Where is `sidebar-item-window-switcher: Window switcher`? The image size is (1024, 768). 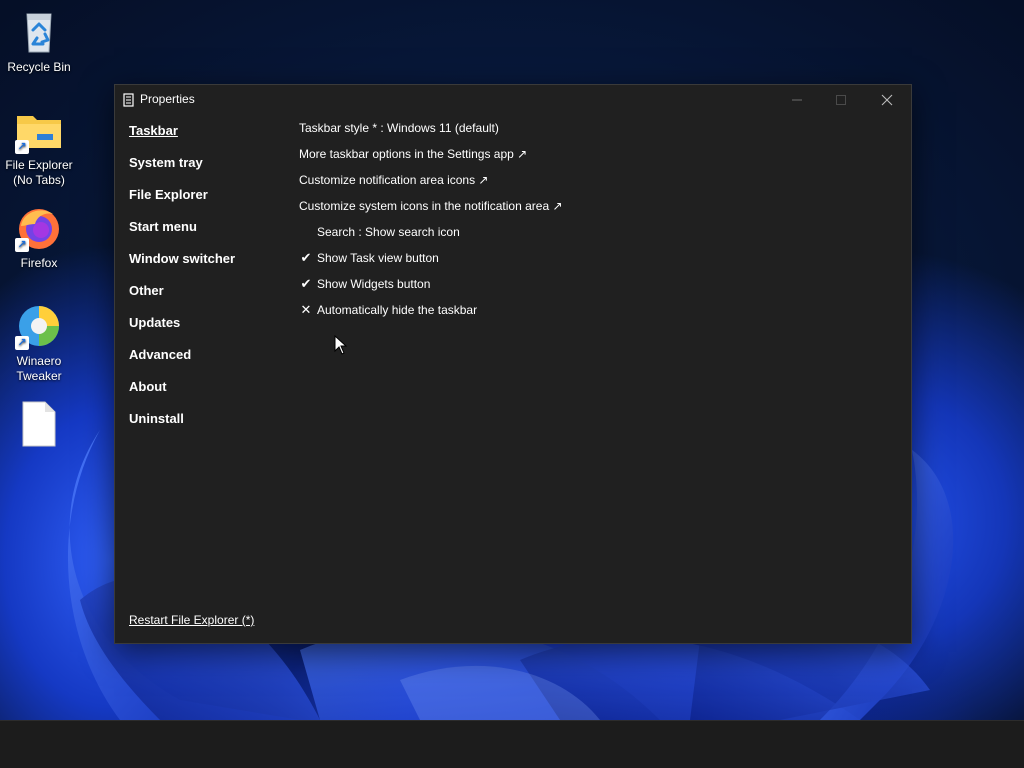 sidebar-item-window-switcher: Window switcher is located at coordinates (209, 263).